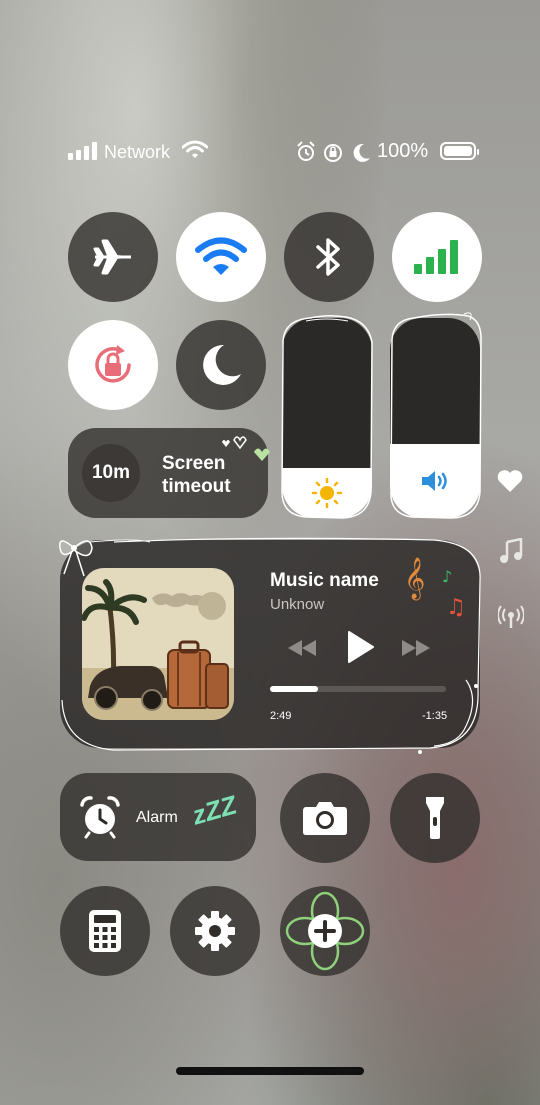  Describe the element at coordinates (511, 550) in the screenshot. I see `music-note-icon` at that location.